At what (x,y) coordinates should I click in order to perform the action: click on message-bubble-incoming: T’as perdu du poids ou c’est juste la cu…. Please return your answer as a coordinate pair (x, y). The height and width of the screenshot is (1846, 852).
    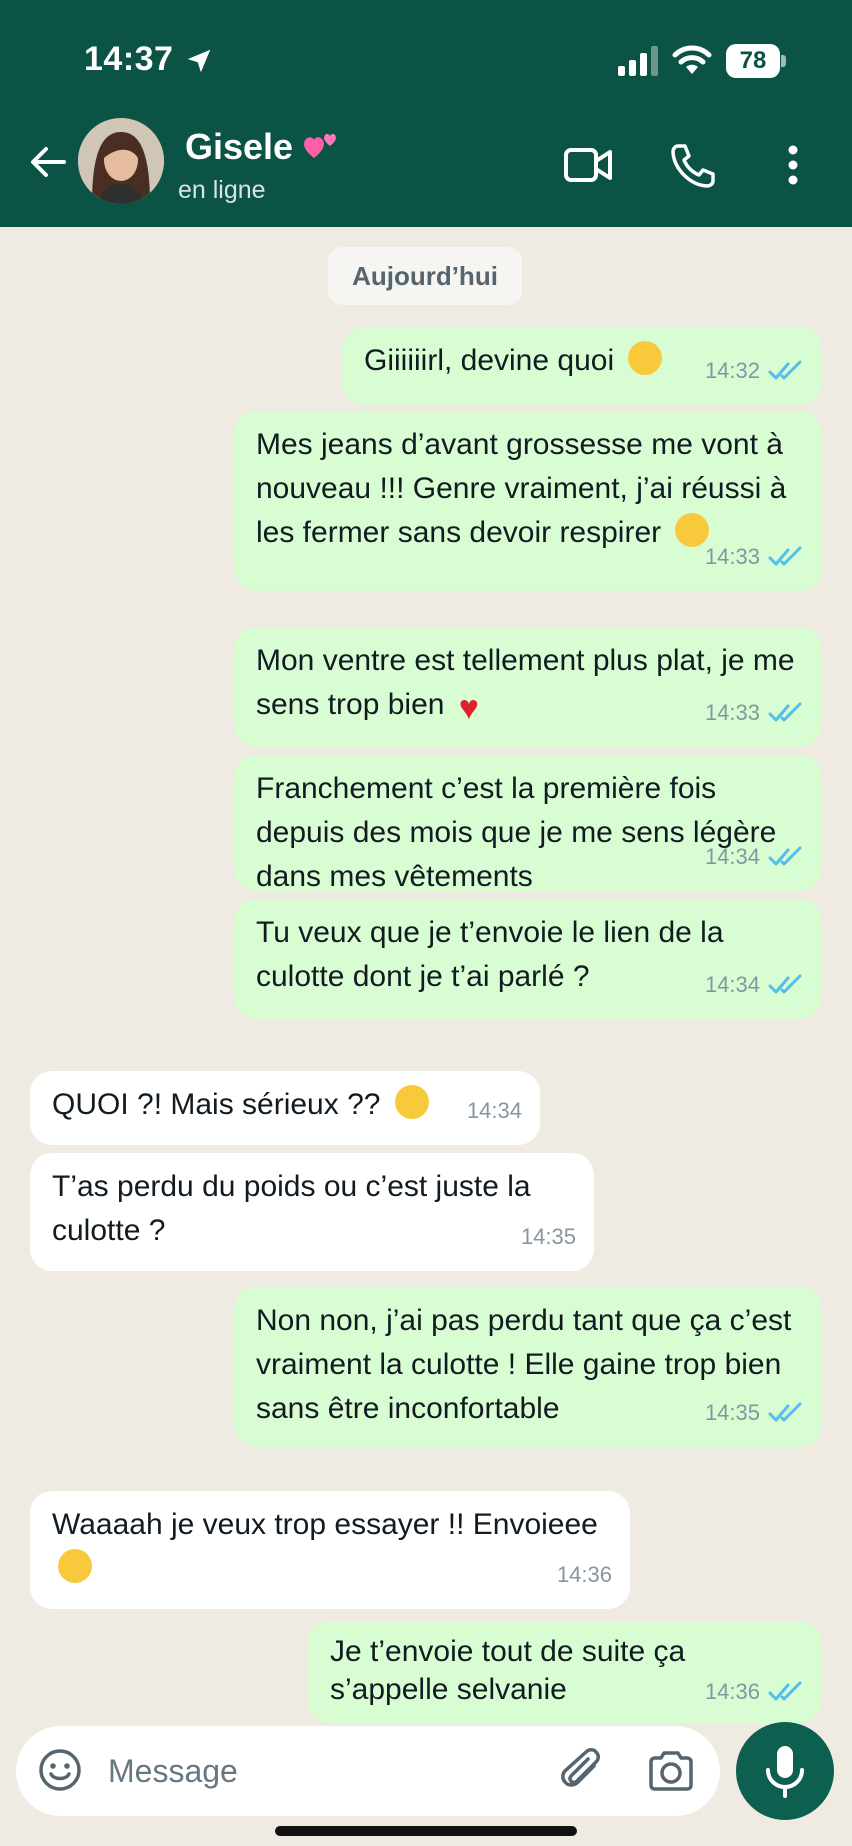
    Looking at the image, I should click on (312, 1212).